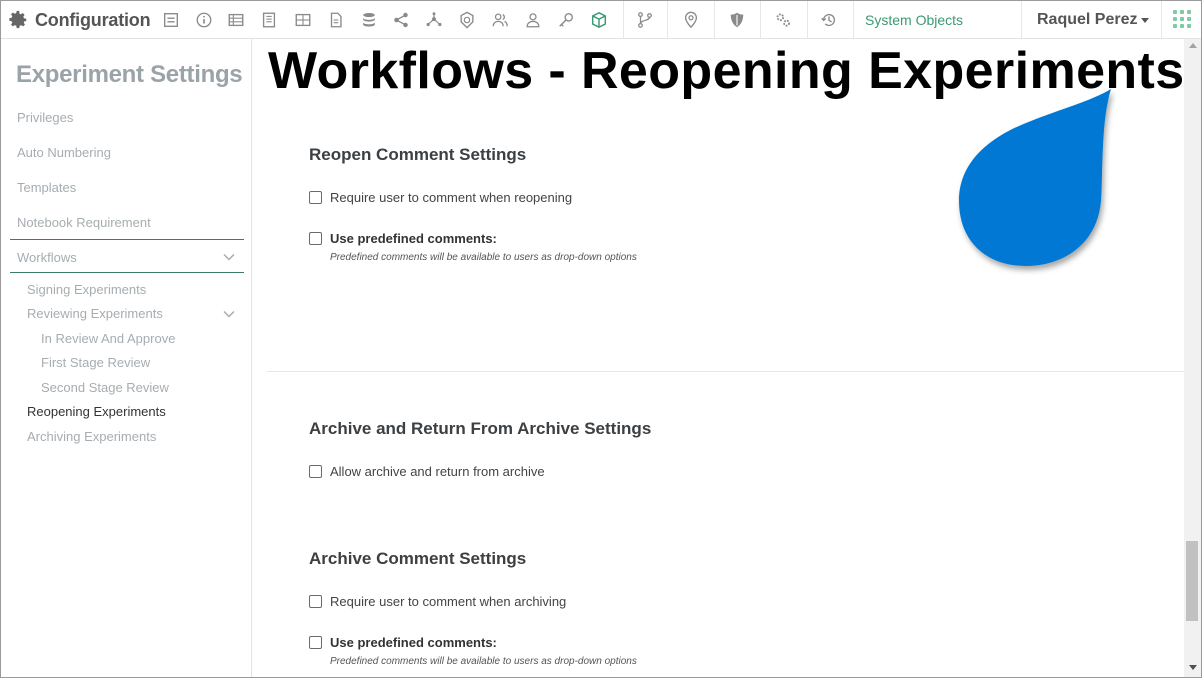 The image size is (1202, 678). What do you see at coordinates (725, 371) in the screenshot?
I see `section-divider` at bounding box center [725, 371].